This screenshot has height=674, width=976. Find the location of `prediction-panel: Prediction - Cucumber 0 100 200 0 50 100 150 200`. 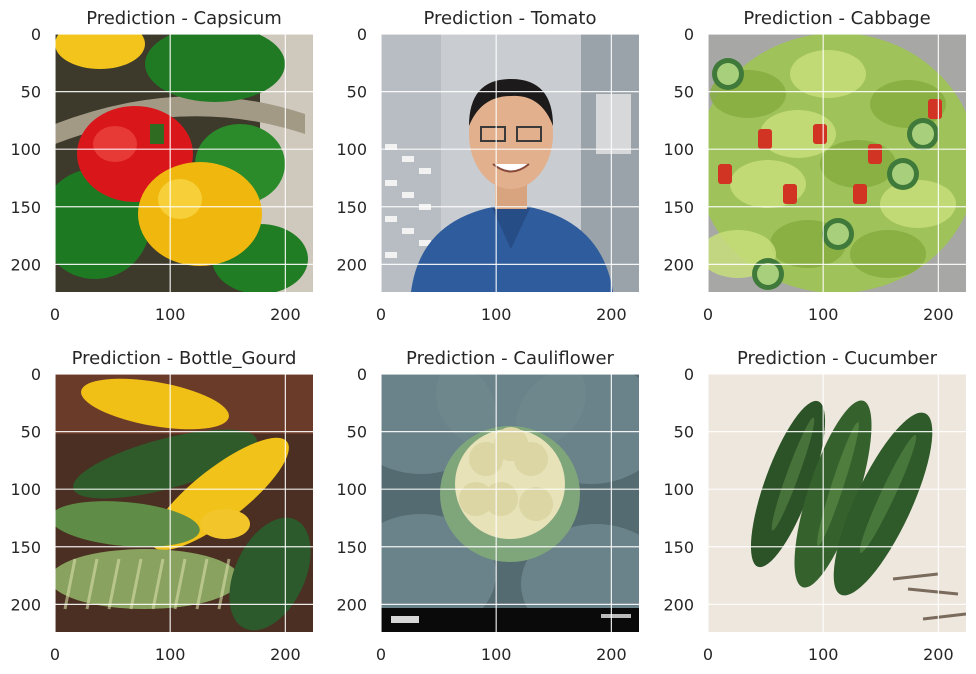

prediction-panel: Prediction - Cucumber 0 100 200 0 50 100 150 200 is located at coordinates (814, 506).